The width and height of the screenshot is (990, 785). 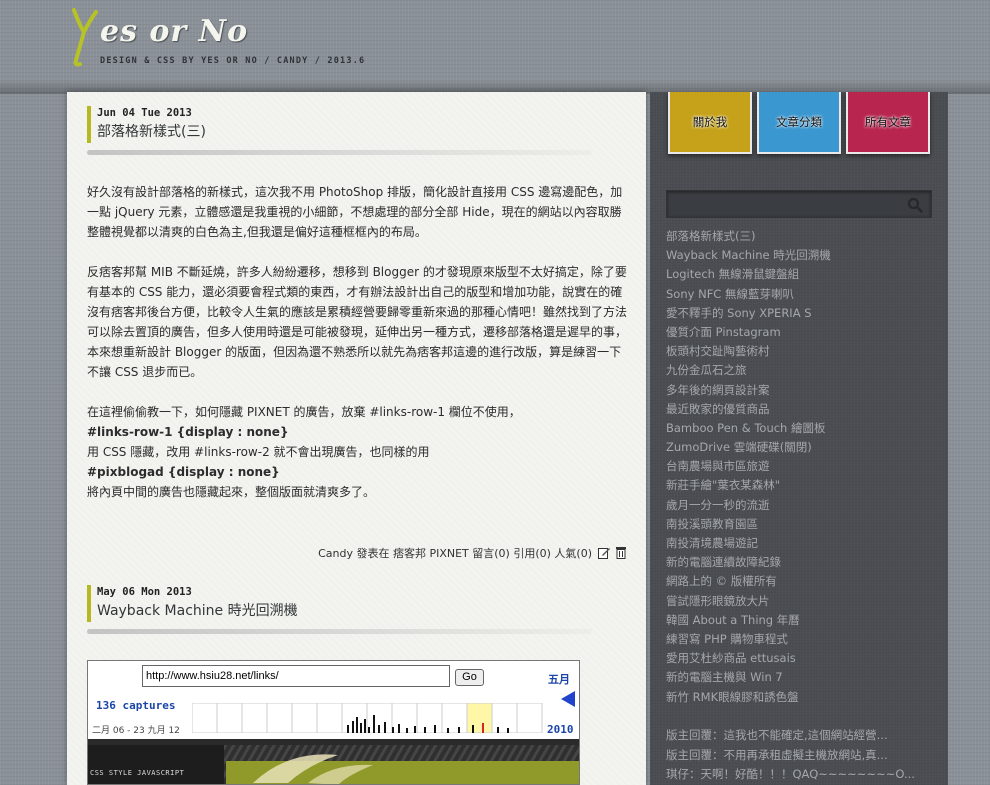 I want to click on search-input, so click(x=786, y=204).